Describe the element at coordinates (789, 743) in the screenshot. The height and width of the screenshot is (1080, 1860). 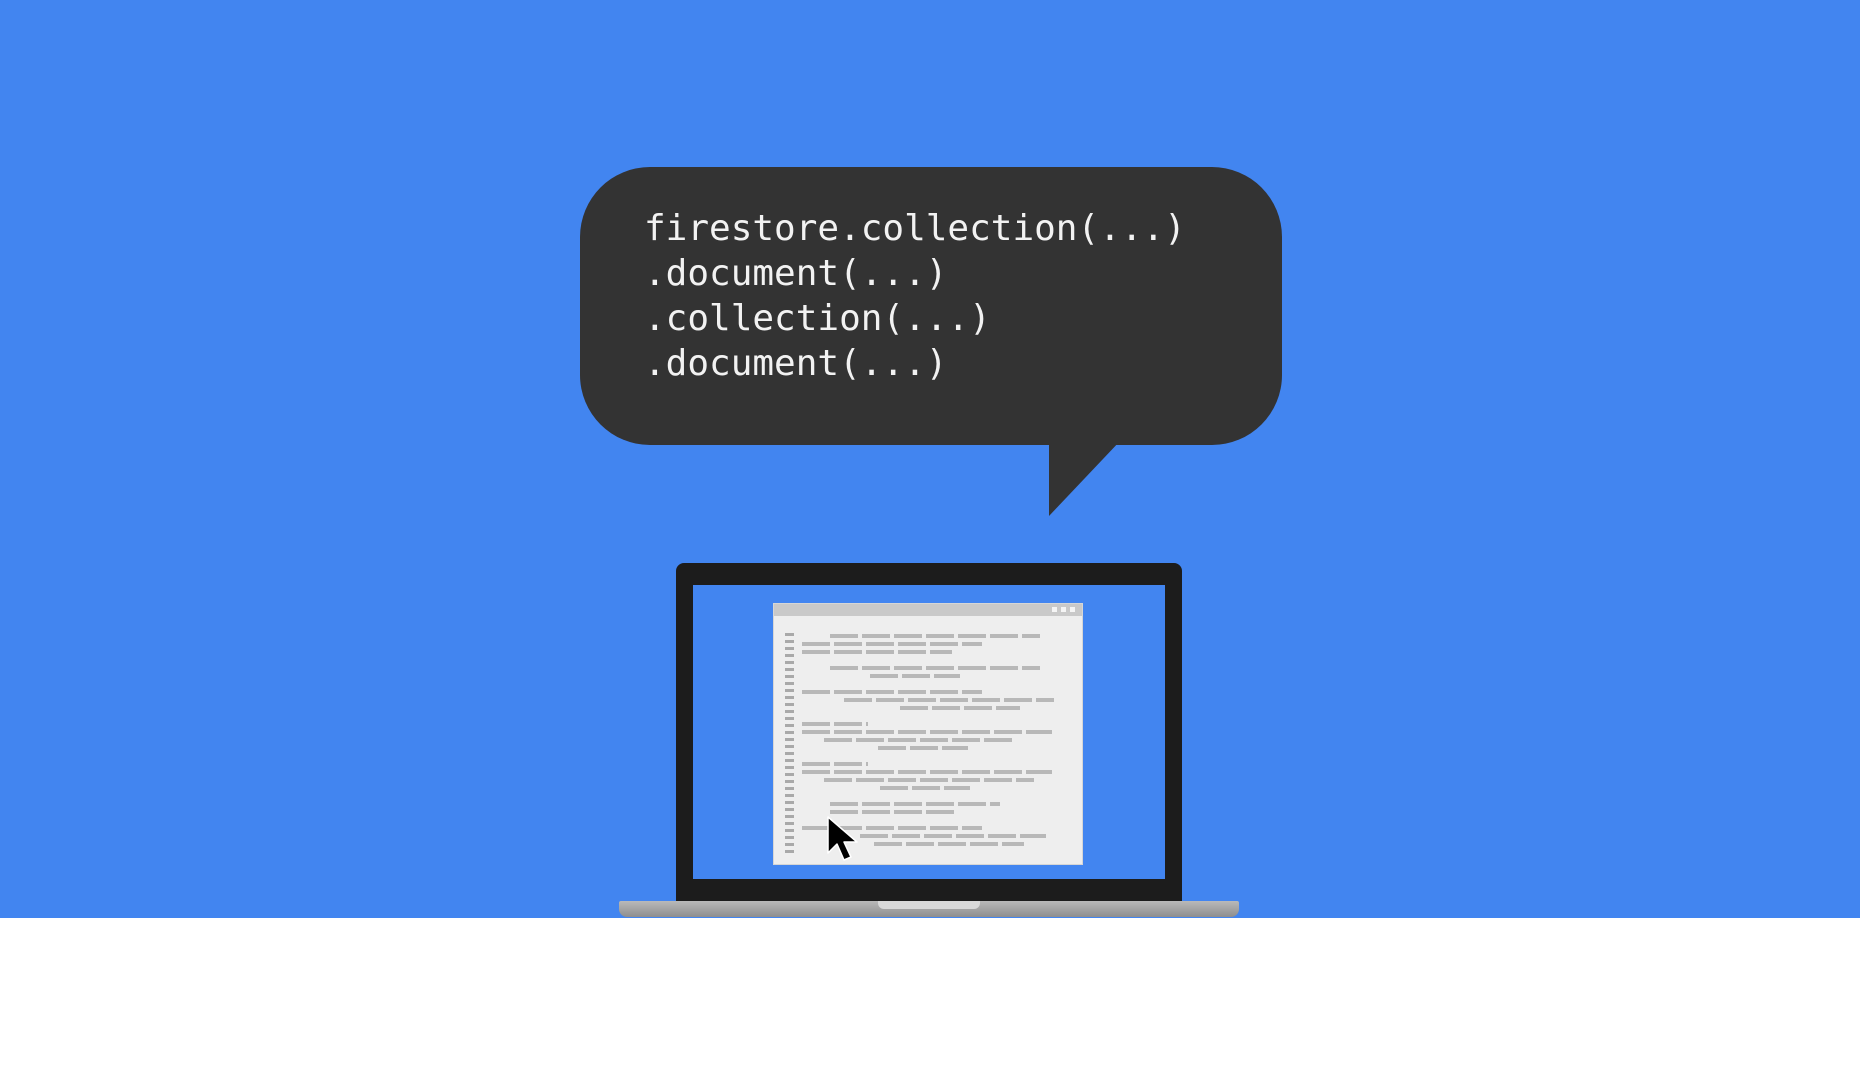
I see `line-number-gutter` at that location.